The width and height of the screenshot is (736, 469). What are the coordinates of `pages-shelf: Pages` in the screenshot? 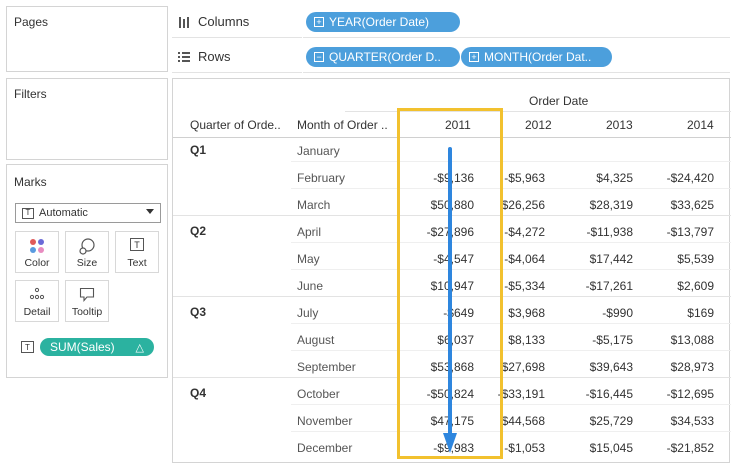 It's located at (87, 39).